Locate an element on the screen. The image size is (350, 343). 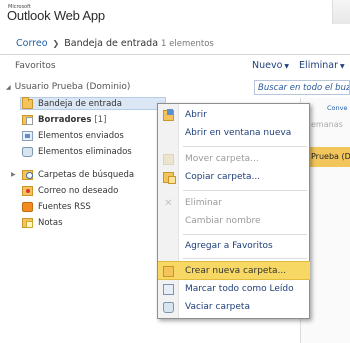
new-button-label: Nuevo is located at coordinates (267, 65).